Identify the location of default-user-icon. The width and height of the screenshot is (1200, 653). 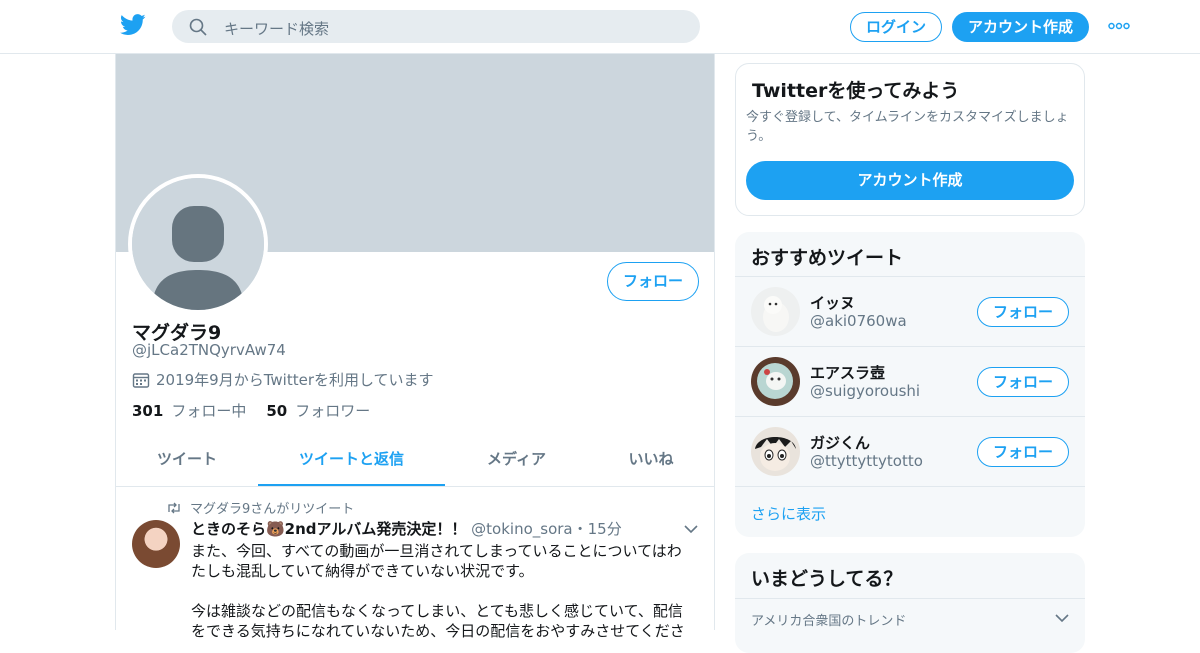
(198, 244).